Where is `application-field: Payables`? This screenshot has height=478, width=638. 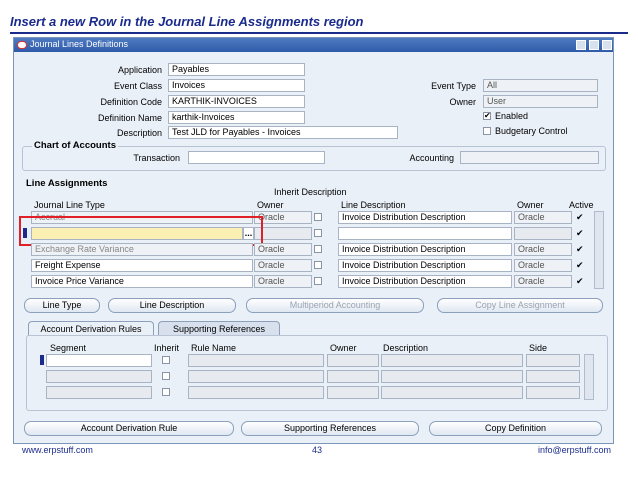 application-field: Payables is located at coordinates (236, 69).